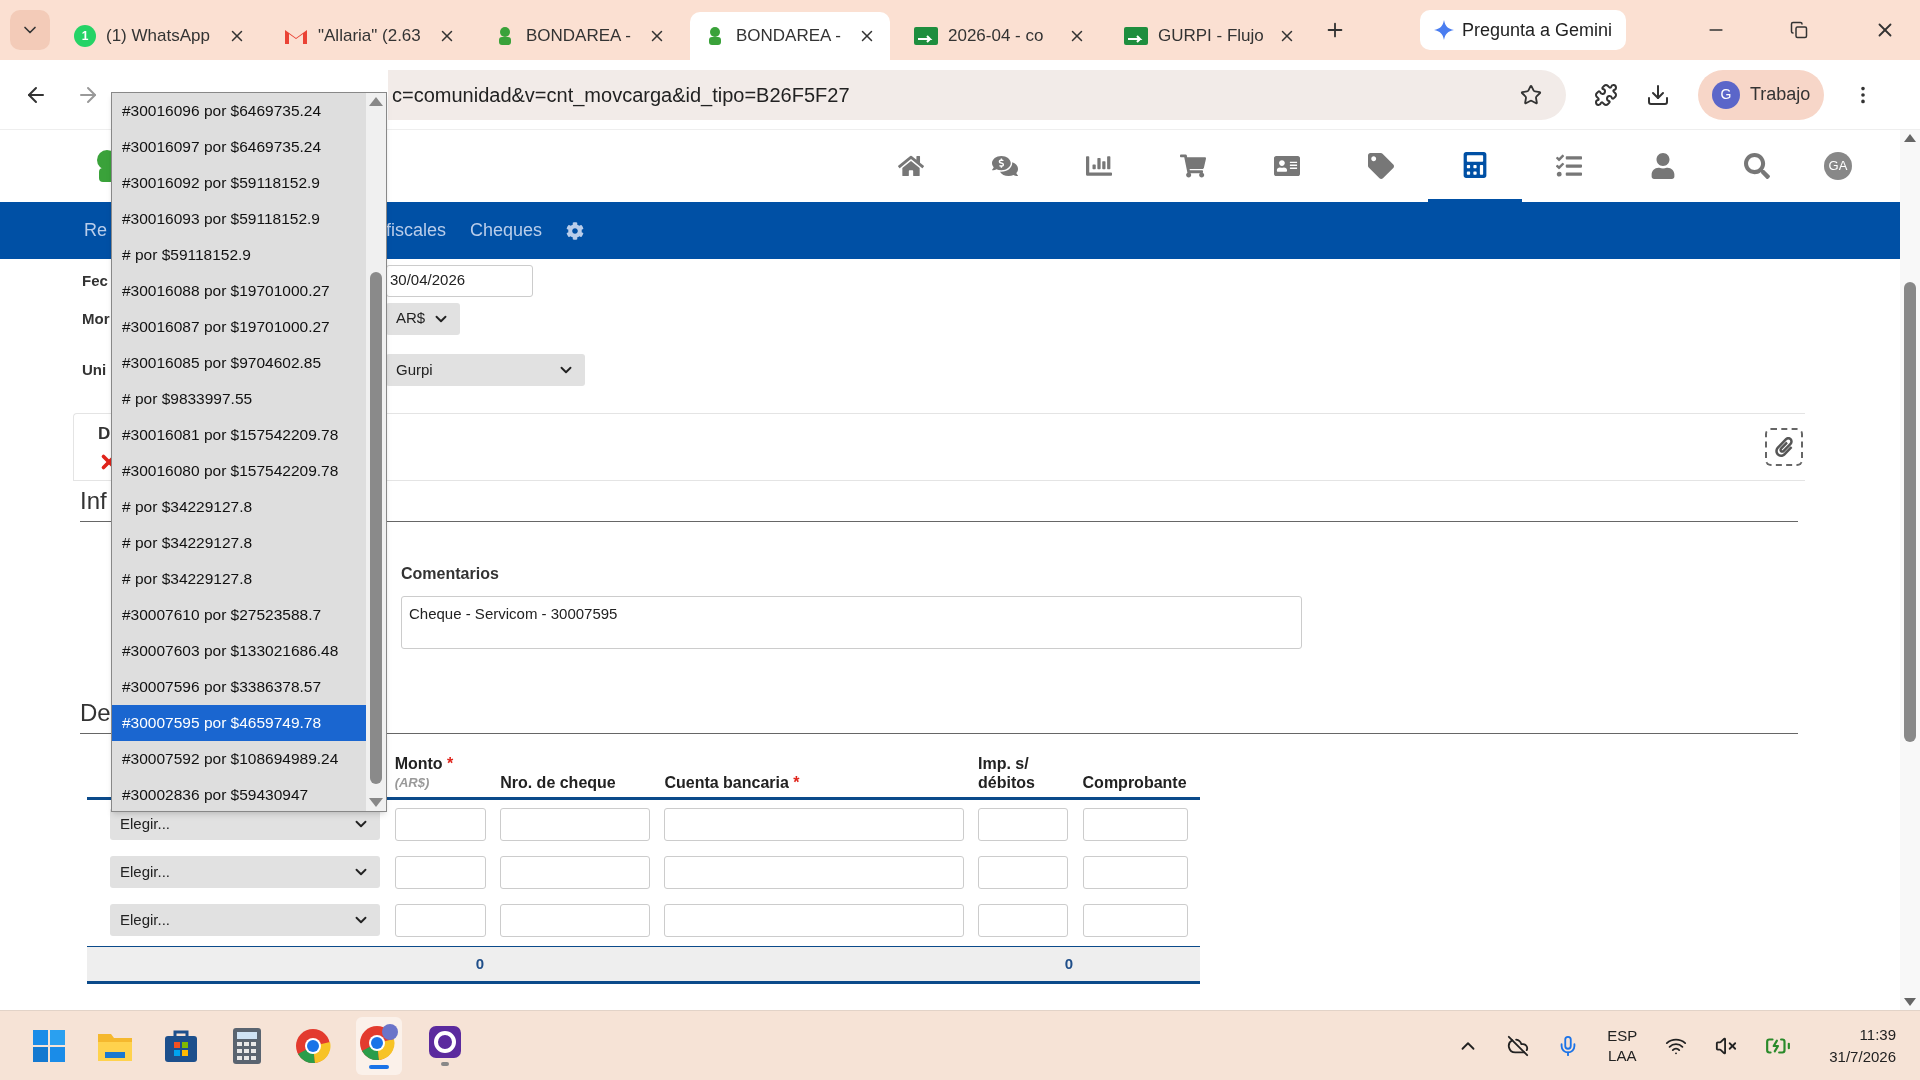 This screenshot has width=1920, height=1080. I want to click on section-title: Inf, so click(93, 500).